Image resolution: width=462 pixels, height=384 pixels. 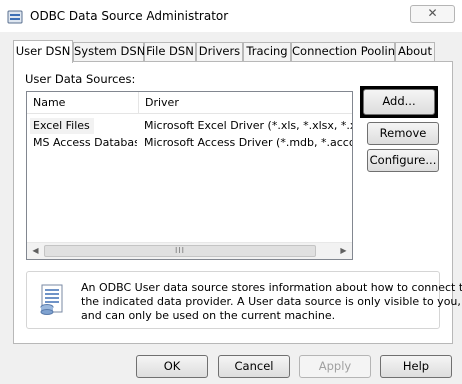 I want to click on cancel-button: Cancel, so click(x=254, y=366).